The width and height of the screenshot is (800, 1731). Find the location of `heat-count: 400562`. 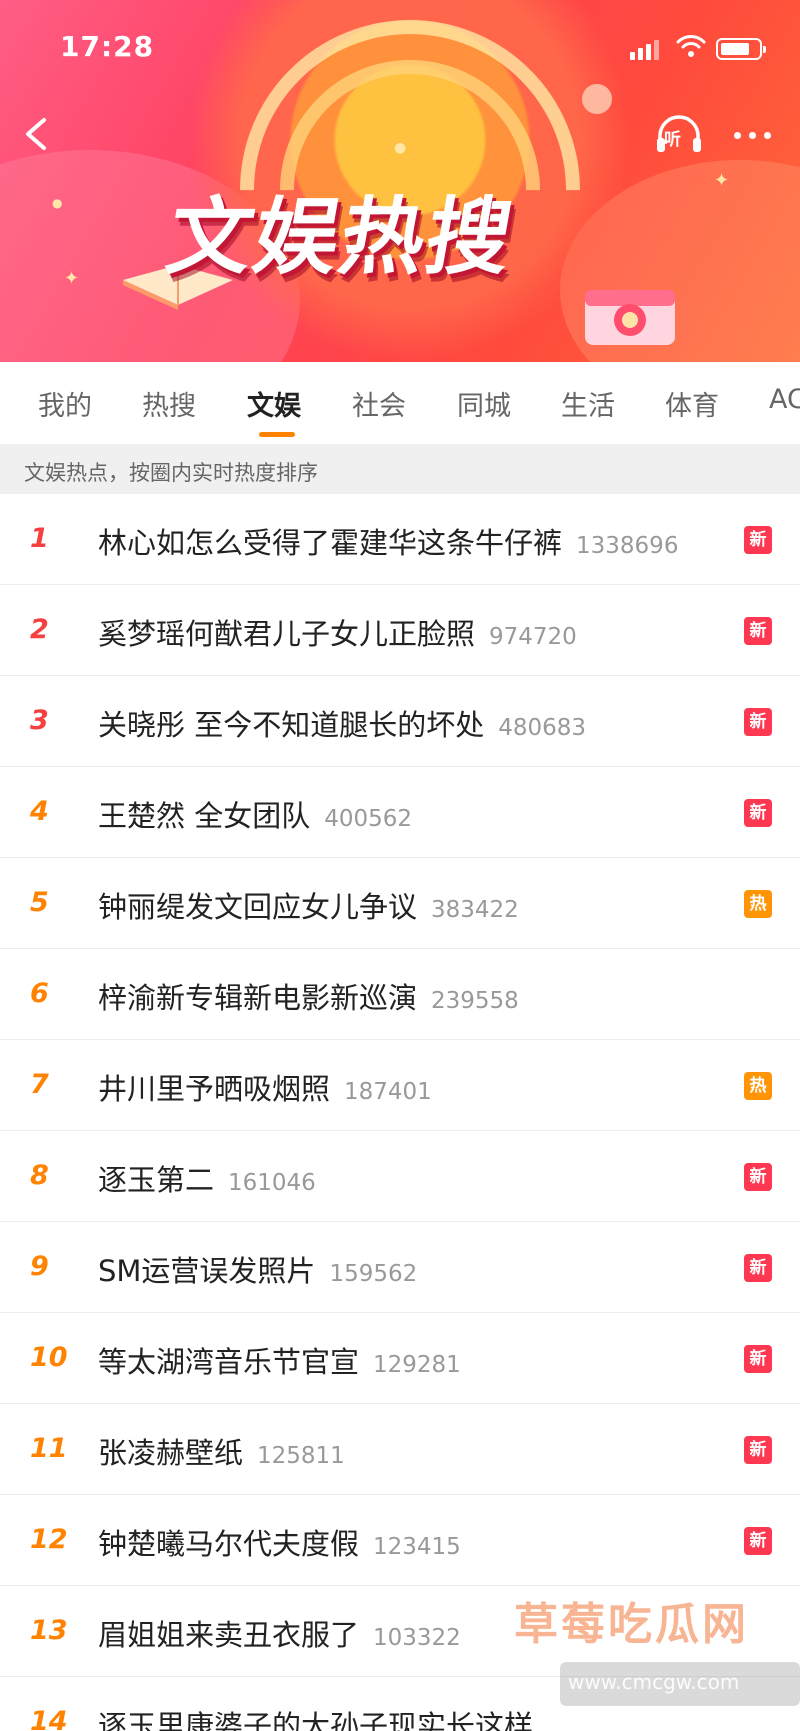

heat-count: 400562 is located at coordinates (368, 819).